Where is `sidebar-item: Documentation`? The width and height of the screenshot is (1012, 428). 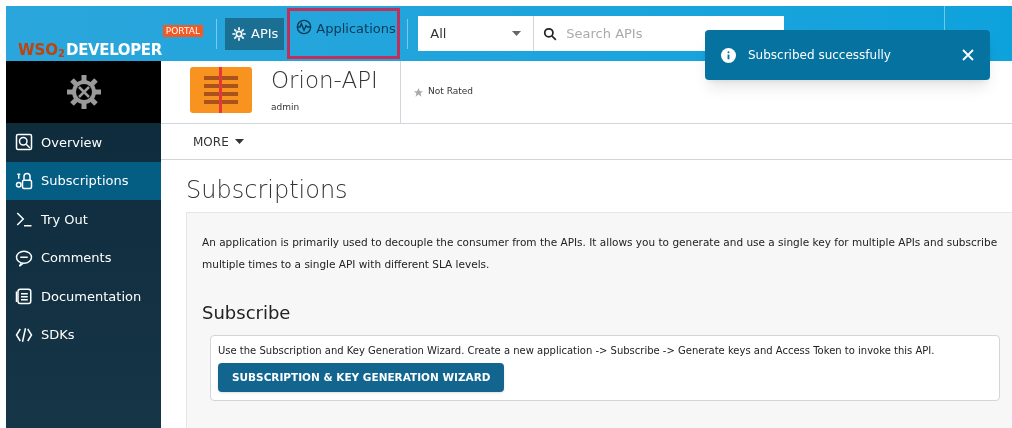 sidebar-item: Documentation is located at coordinates (83, 296).